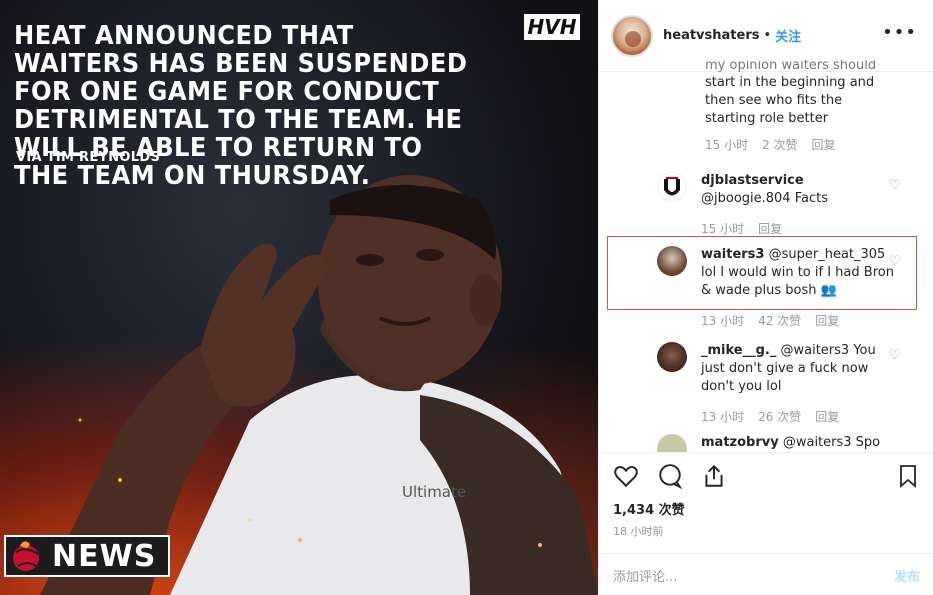 The image size is (933, 595). What do you see at coordinates (738, 350) in the screenshot?
I see `commenter-username: _mike__g._` at bounding box center [738, 350].